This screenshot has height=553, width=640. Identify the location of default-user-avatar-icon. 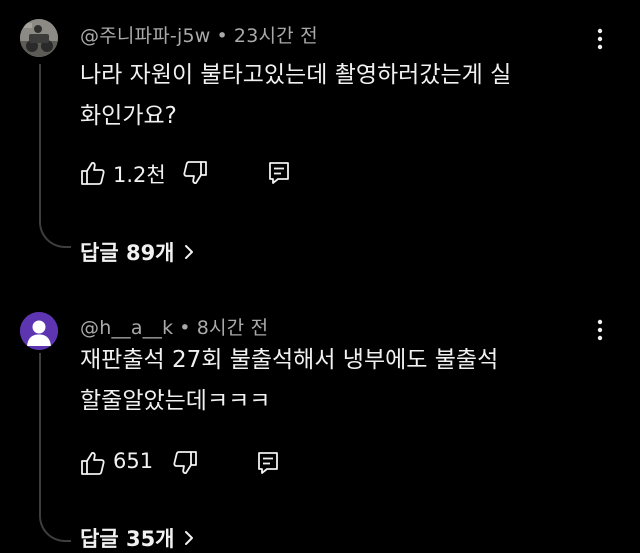
(39, 331).